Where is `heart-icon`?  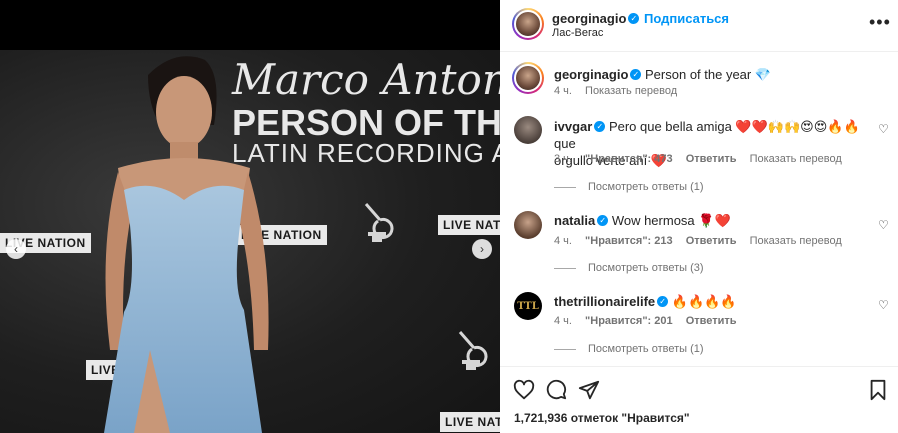 heart-icon is located at coordinates (524, 392).